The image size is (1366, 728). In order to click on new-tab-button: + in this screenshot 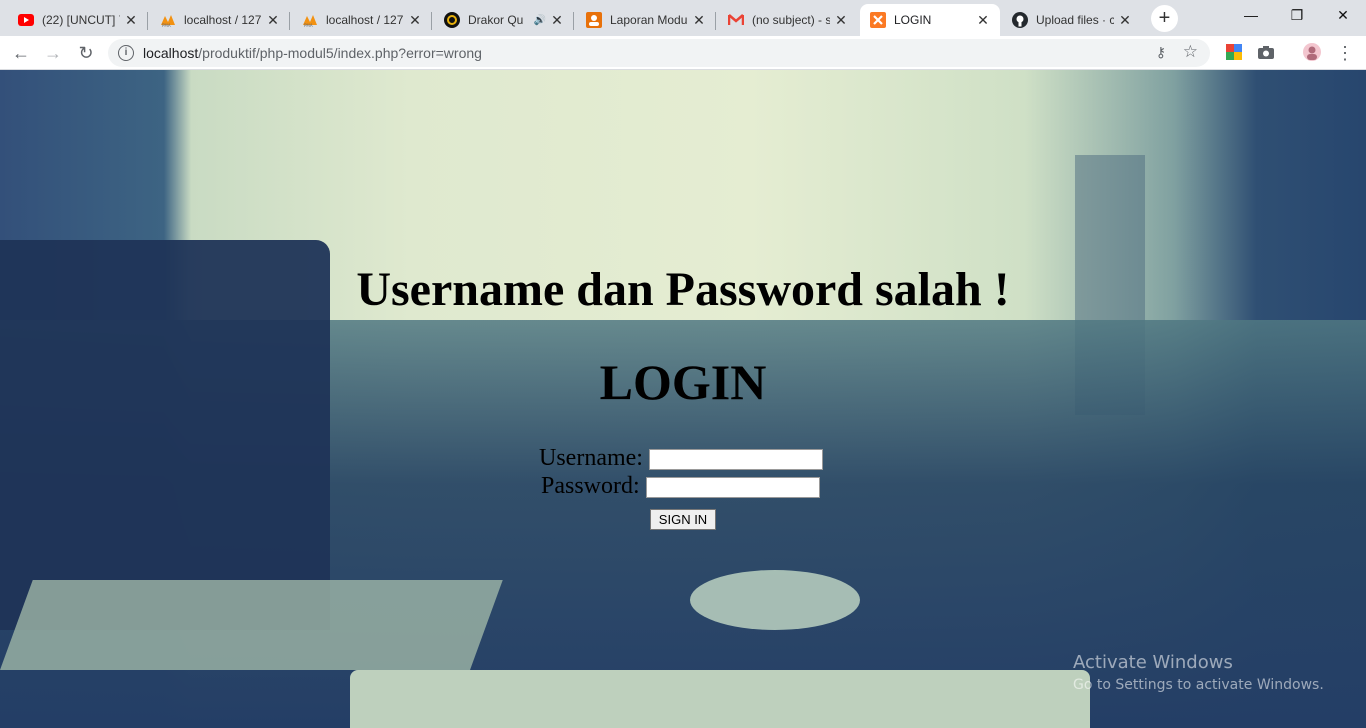, I will do `click(1164, 18)`.